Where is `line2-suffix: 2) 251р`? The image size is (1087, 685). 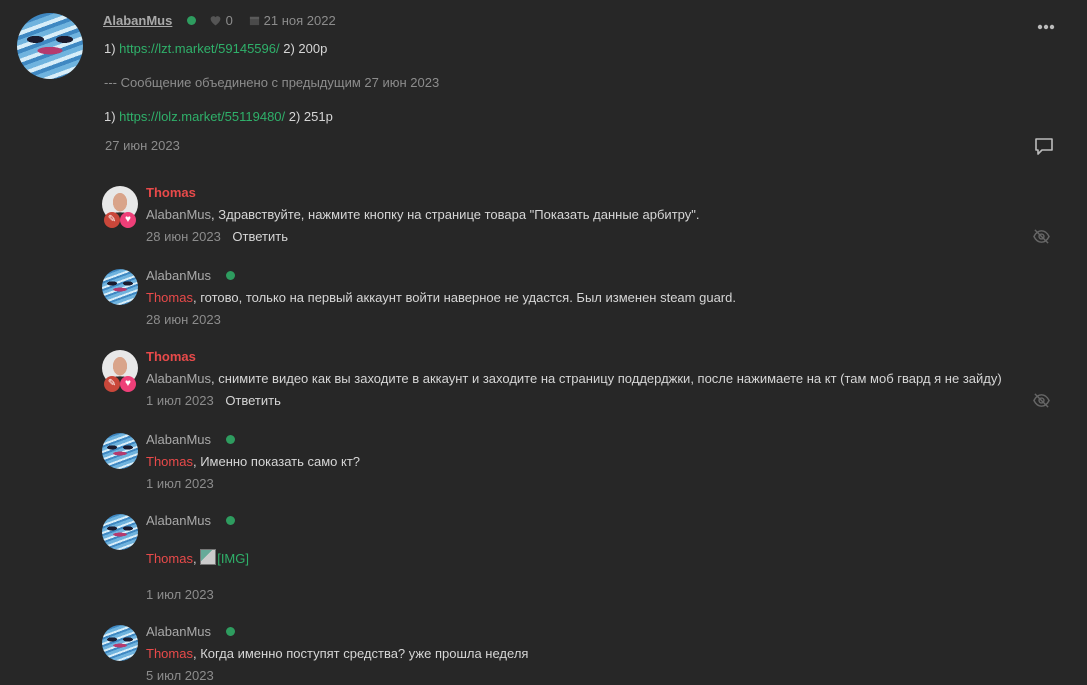
line2-suffix: 2) 251р is located at coordinates (309, 116).